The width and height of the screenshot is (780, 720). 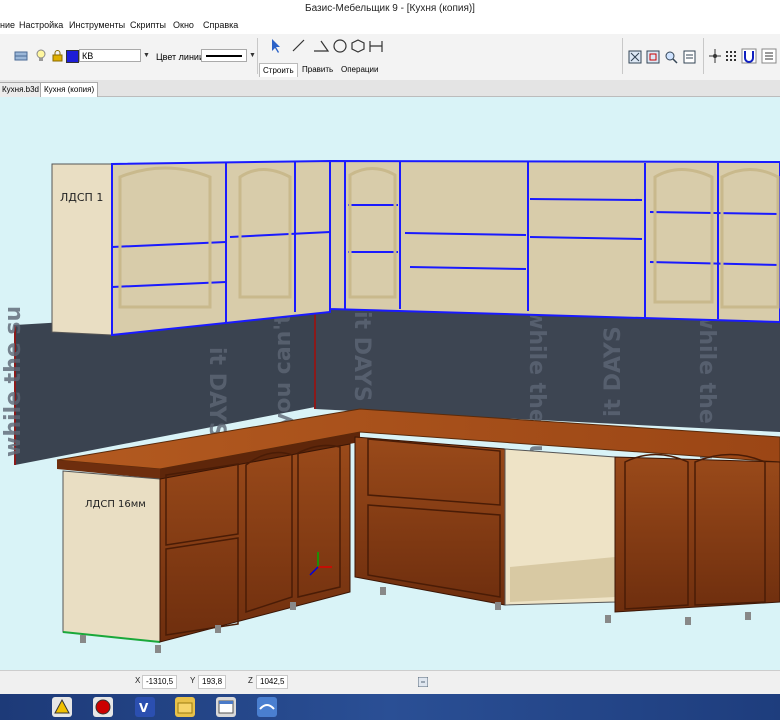 I want to click on title-bar: Базис-Мебельщик 9 - [Кухня (копия)], so click(x=390, y=9).